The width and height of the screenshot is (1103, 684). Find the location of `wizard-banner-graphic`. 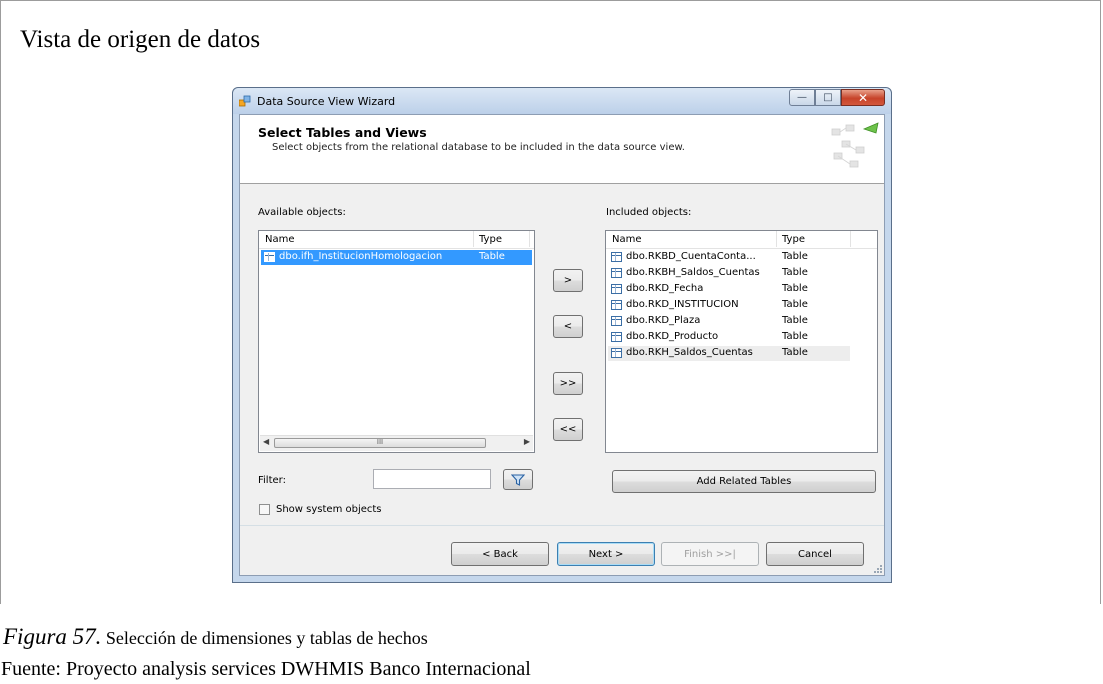

wizard-banner-graphic is located at coordinates (855, 145).